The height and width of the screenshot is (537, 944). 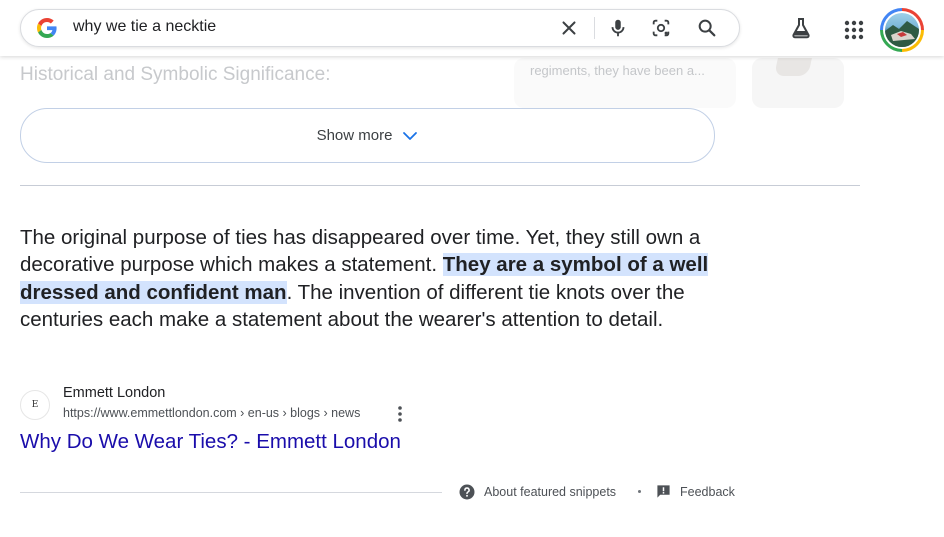 I want to click on search-box-divider, so click(x=594, y=28).